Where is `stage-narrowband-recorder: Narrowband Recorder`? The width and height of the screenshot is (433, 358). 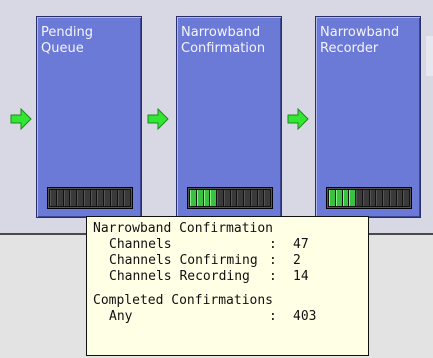 stage-narrowband-recorder: Narrowband Recorder is located at coordinates (368, 117).